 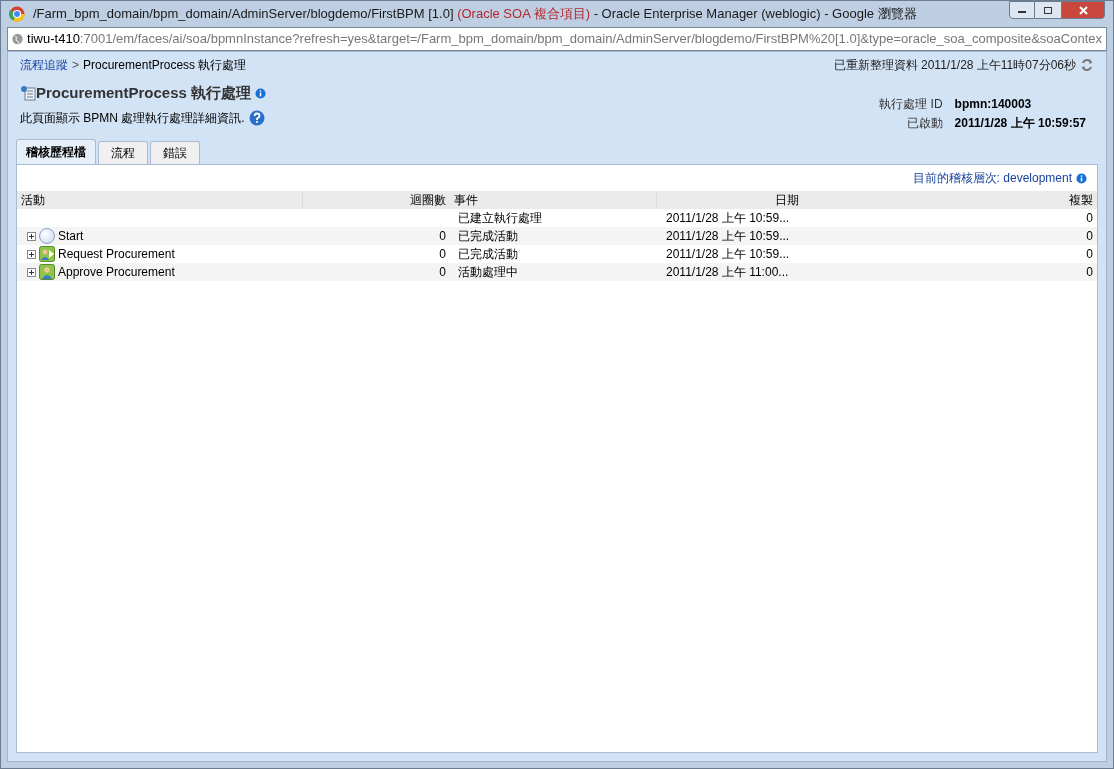 What do you see at coordinates (729, 200) in the screenshot?
I see `column-header: 日期` at bounding box center [729, 200].